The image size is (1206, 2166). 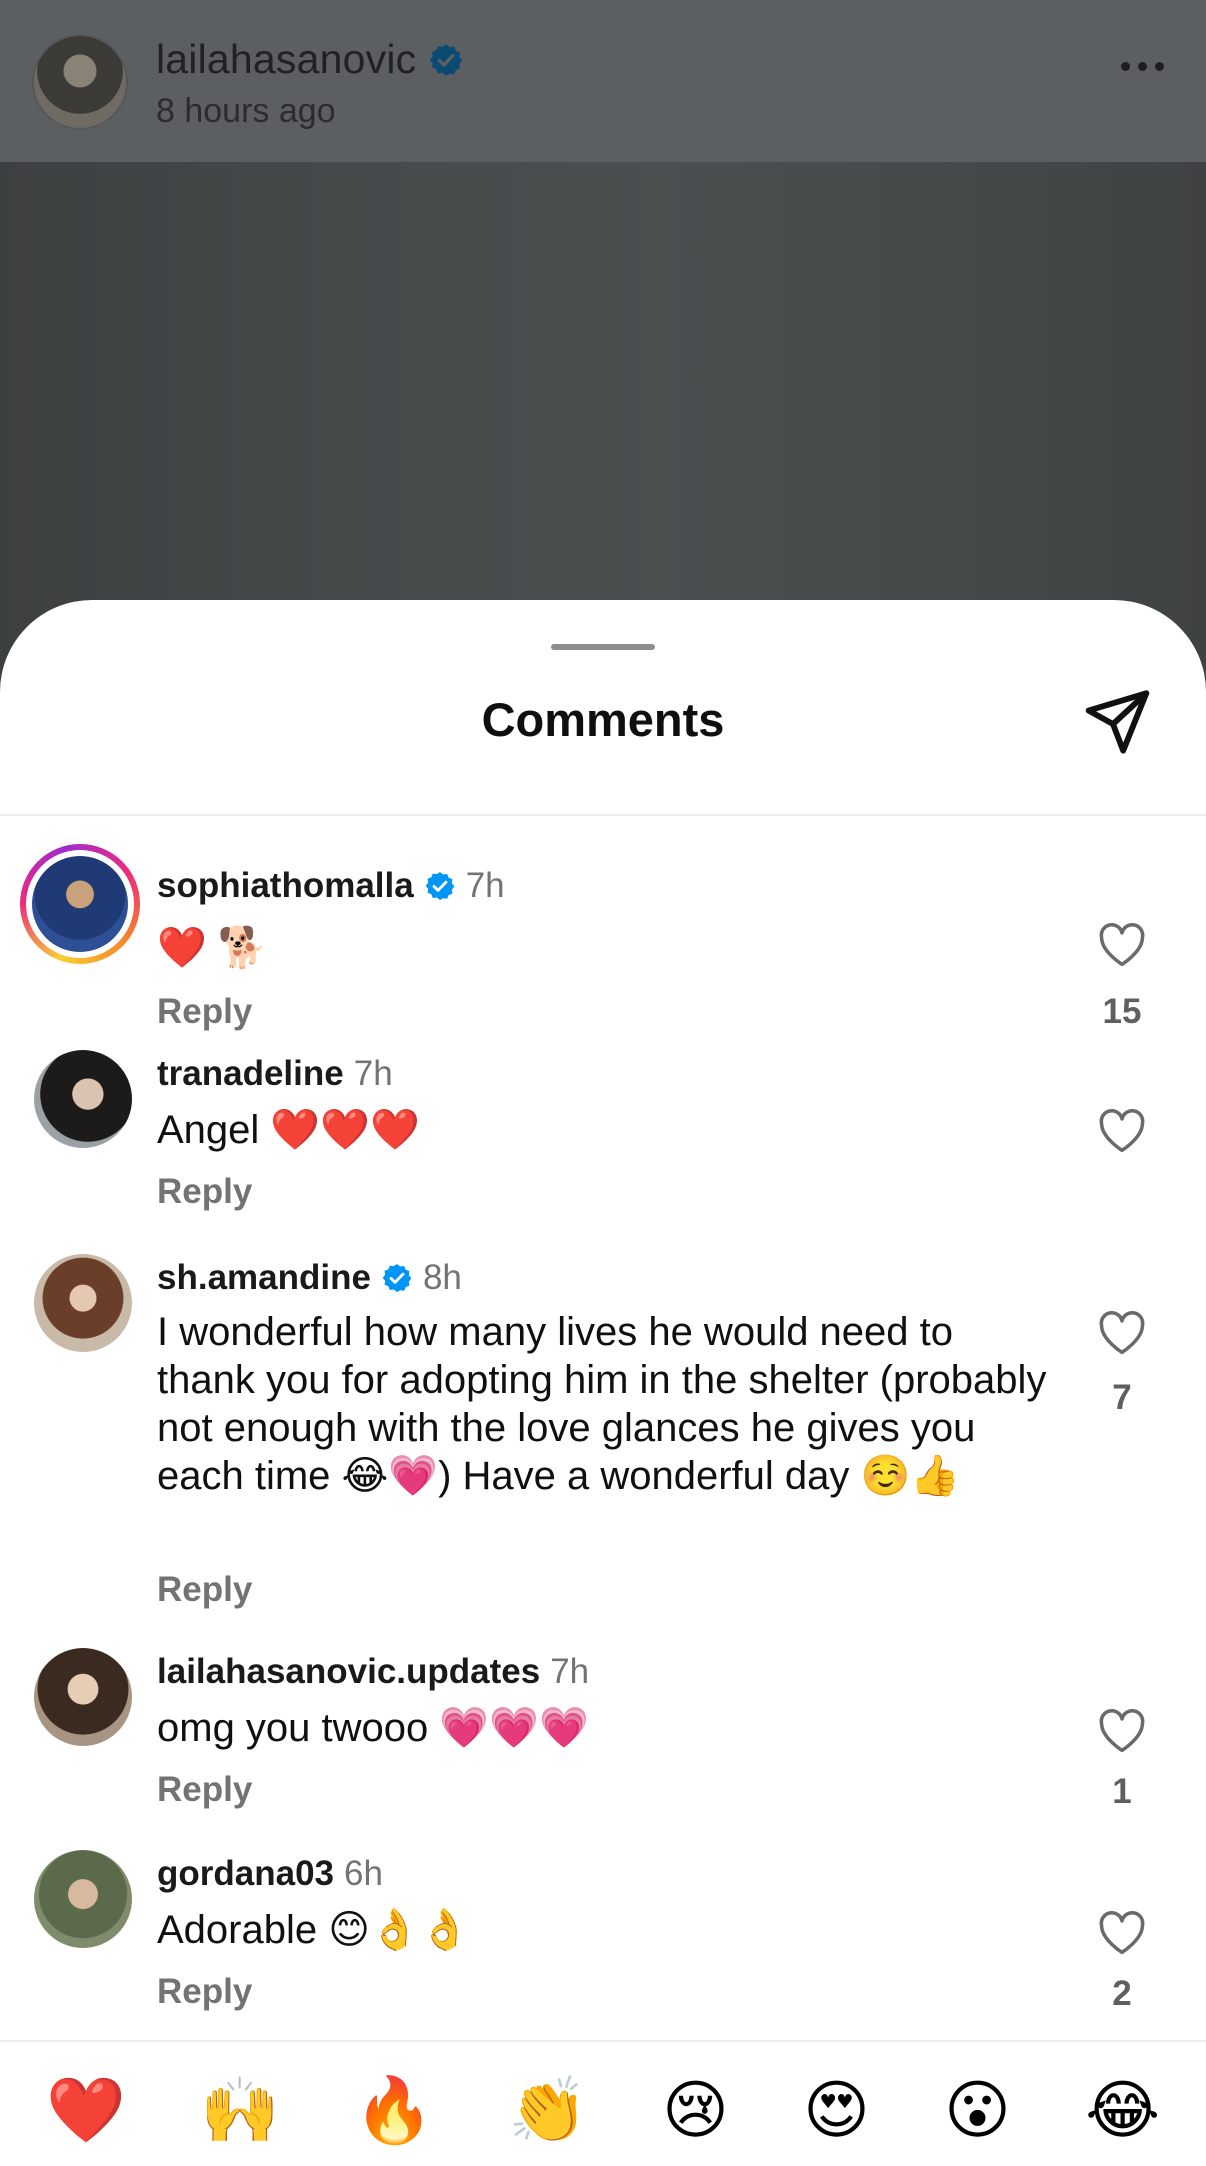 I want to click on quick-reaction-bar: ❤️ 🙌 🔥 👏 😢 😍 😮 😂, so click(x=603, y=2110).